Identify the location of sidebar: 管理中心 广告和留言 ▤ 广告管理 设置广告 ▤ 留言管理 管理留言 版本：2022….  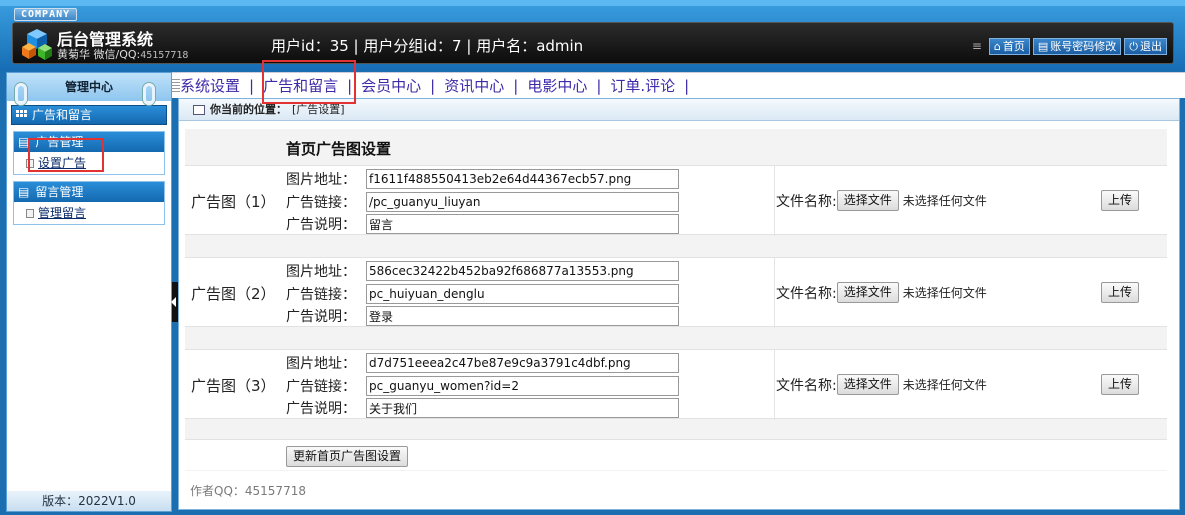
(89, 292).